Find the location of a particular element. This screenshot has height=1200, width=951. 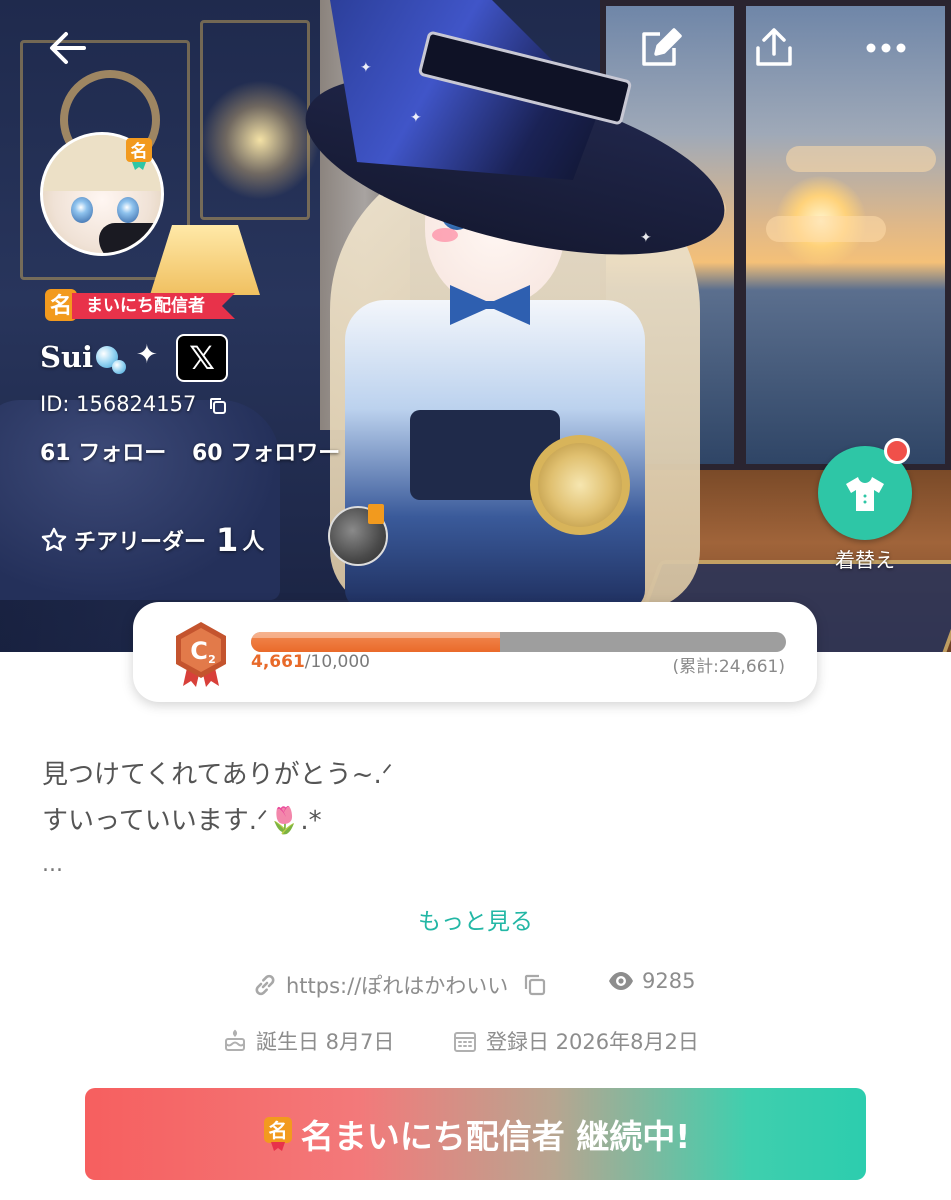

cta-badge-glyph: 名 is located at coordinates (277, 1130).